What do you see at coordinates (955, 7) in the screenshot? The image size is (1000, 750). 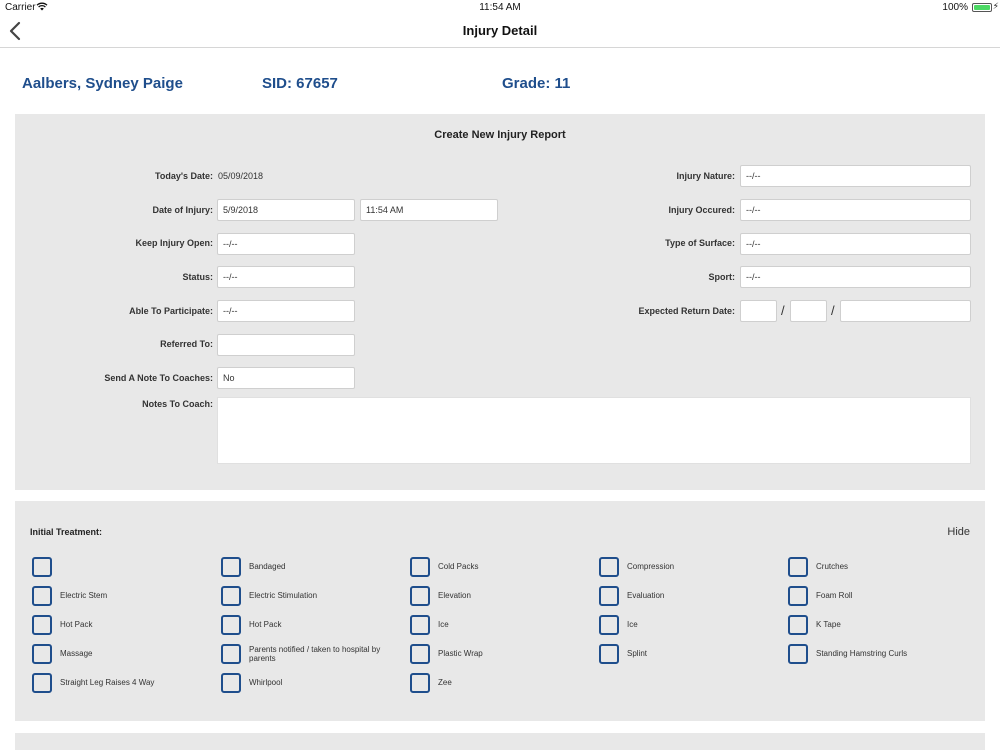 I see `battery-percent: 100%` at bounding box center [955, 7].